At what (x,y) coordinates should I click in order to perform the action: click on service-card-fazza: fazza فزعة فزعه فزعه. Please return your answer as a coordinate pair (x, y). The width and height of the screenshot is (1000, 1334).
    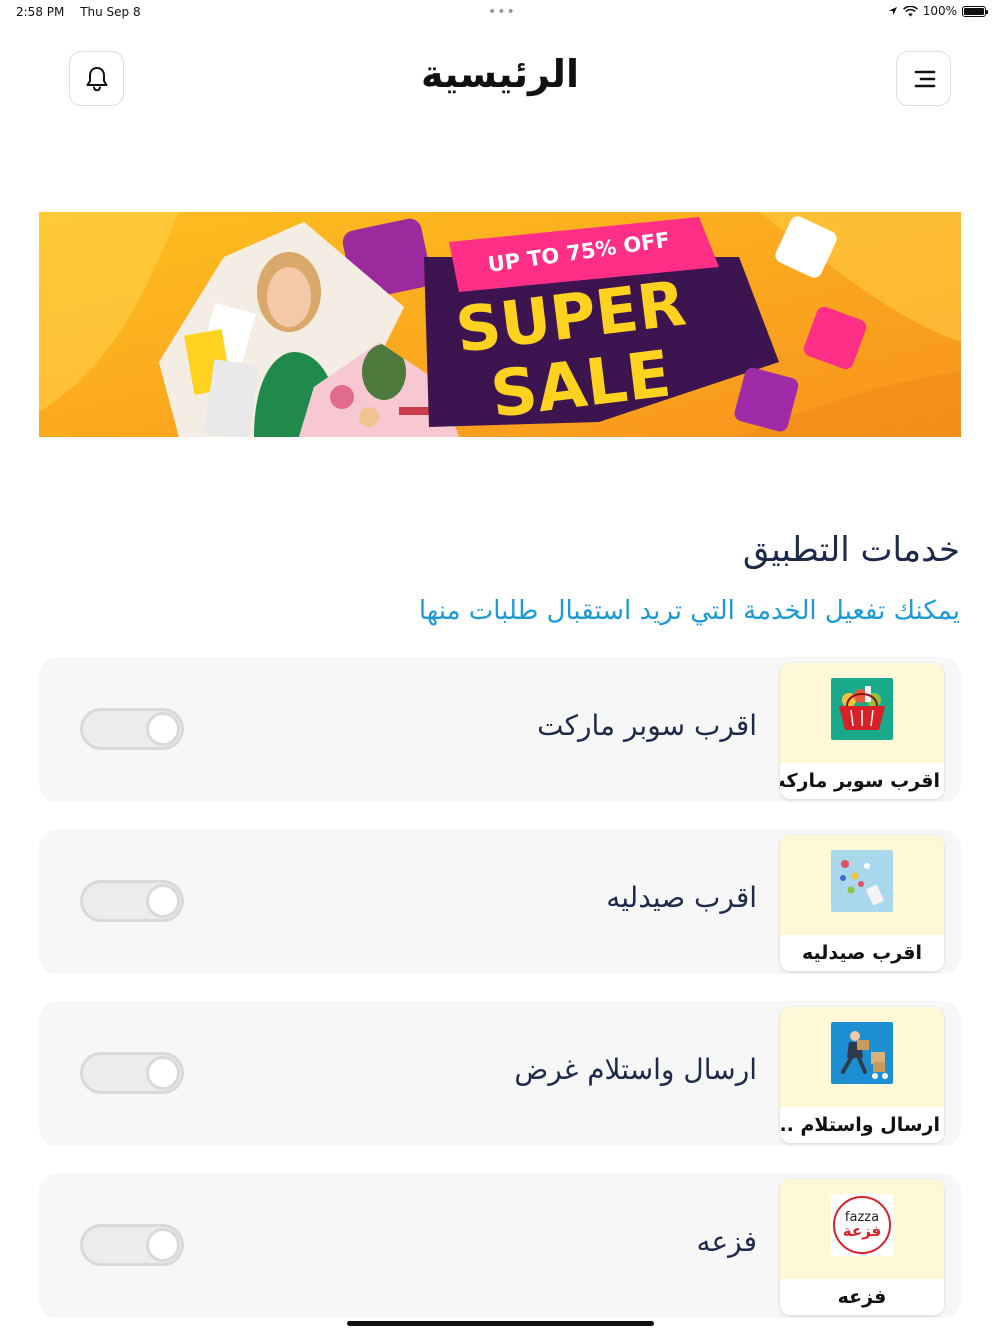
    Looking at the image, I should click on (500, 1245).